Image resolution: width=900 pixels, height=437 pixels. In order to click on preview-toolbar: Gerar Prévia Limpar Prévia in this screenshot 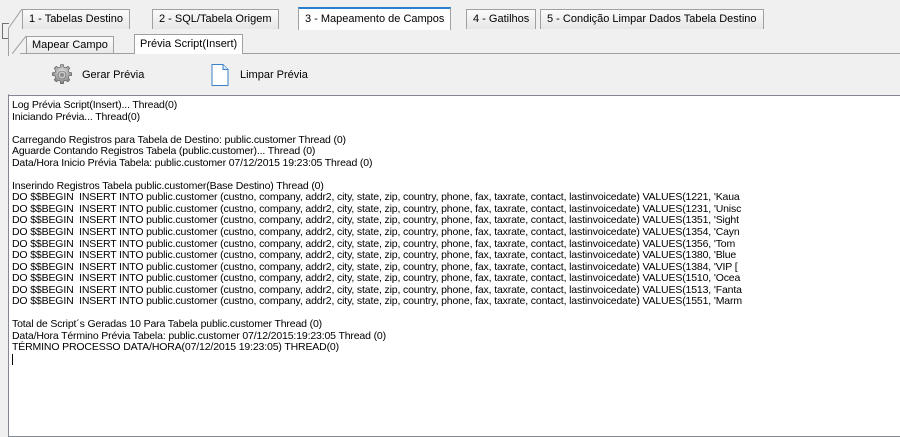, I will do `click(454, 75)`.